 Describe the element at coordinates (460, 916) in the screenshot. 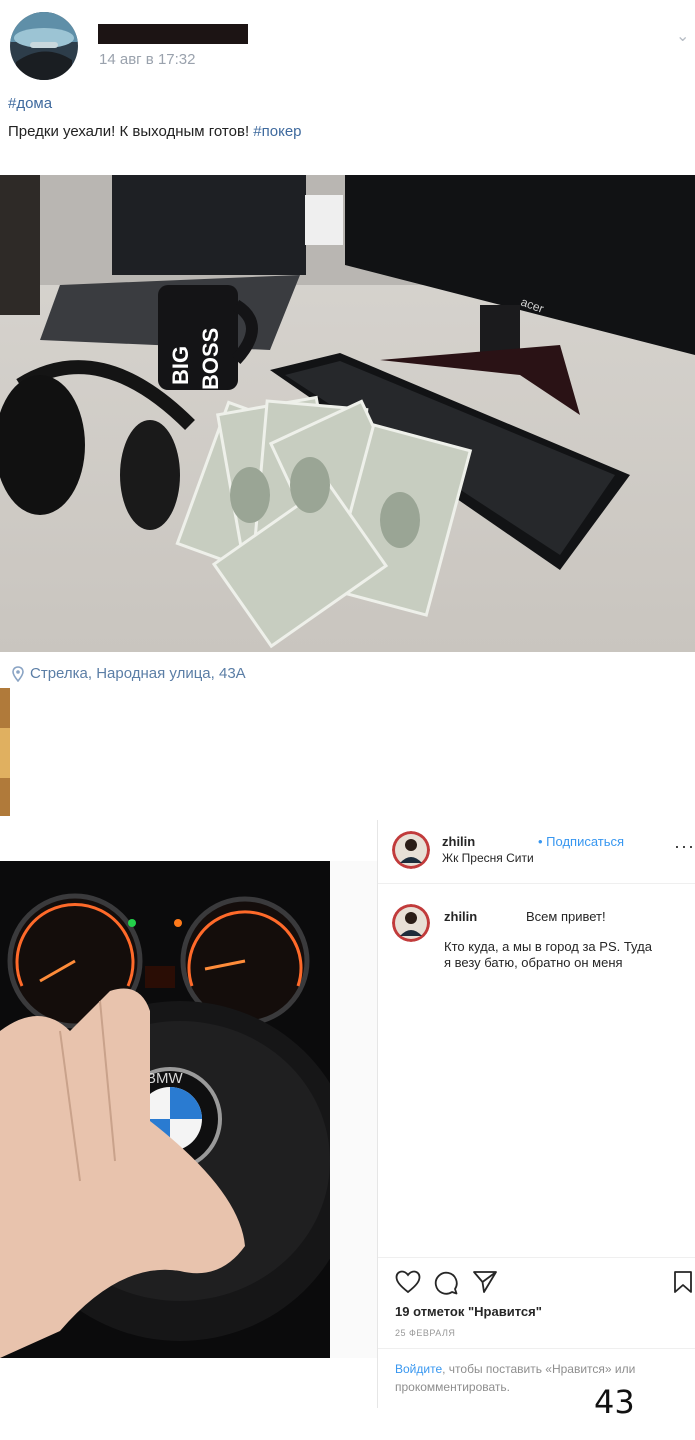

I see `ig-comment-username: zhilin` at that location.